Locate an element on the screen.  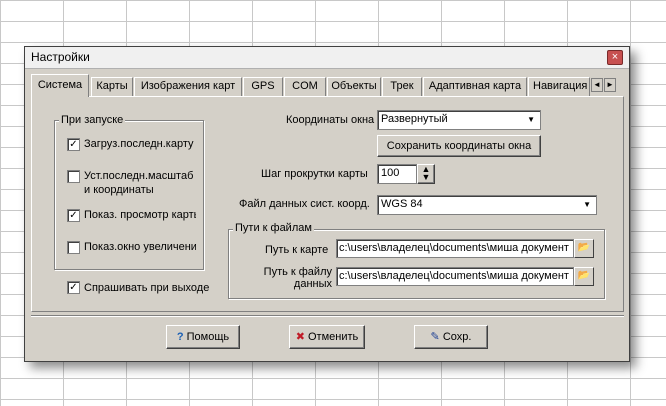
cancel-label: Отменить is located at coordinates (333, 337).